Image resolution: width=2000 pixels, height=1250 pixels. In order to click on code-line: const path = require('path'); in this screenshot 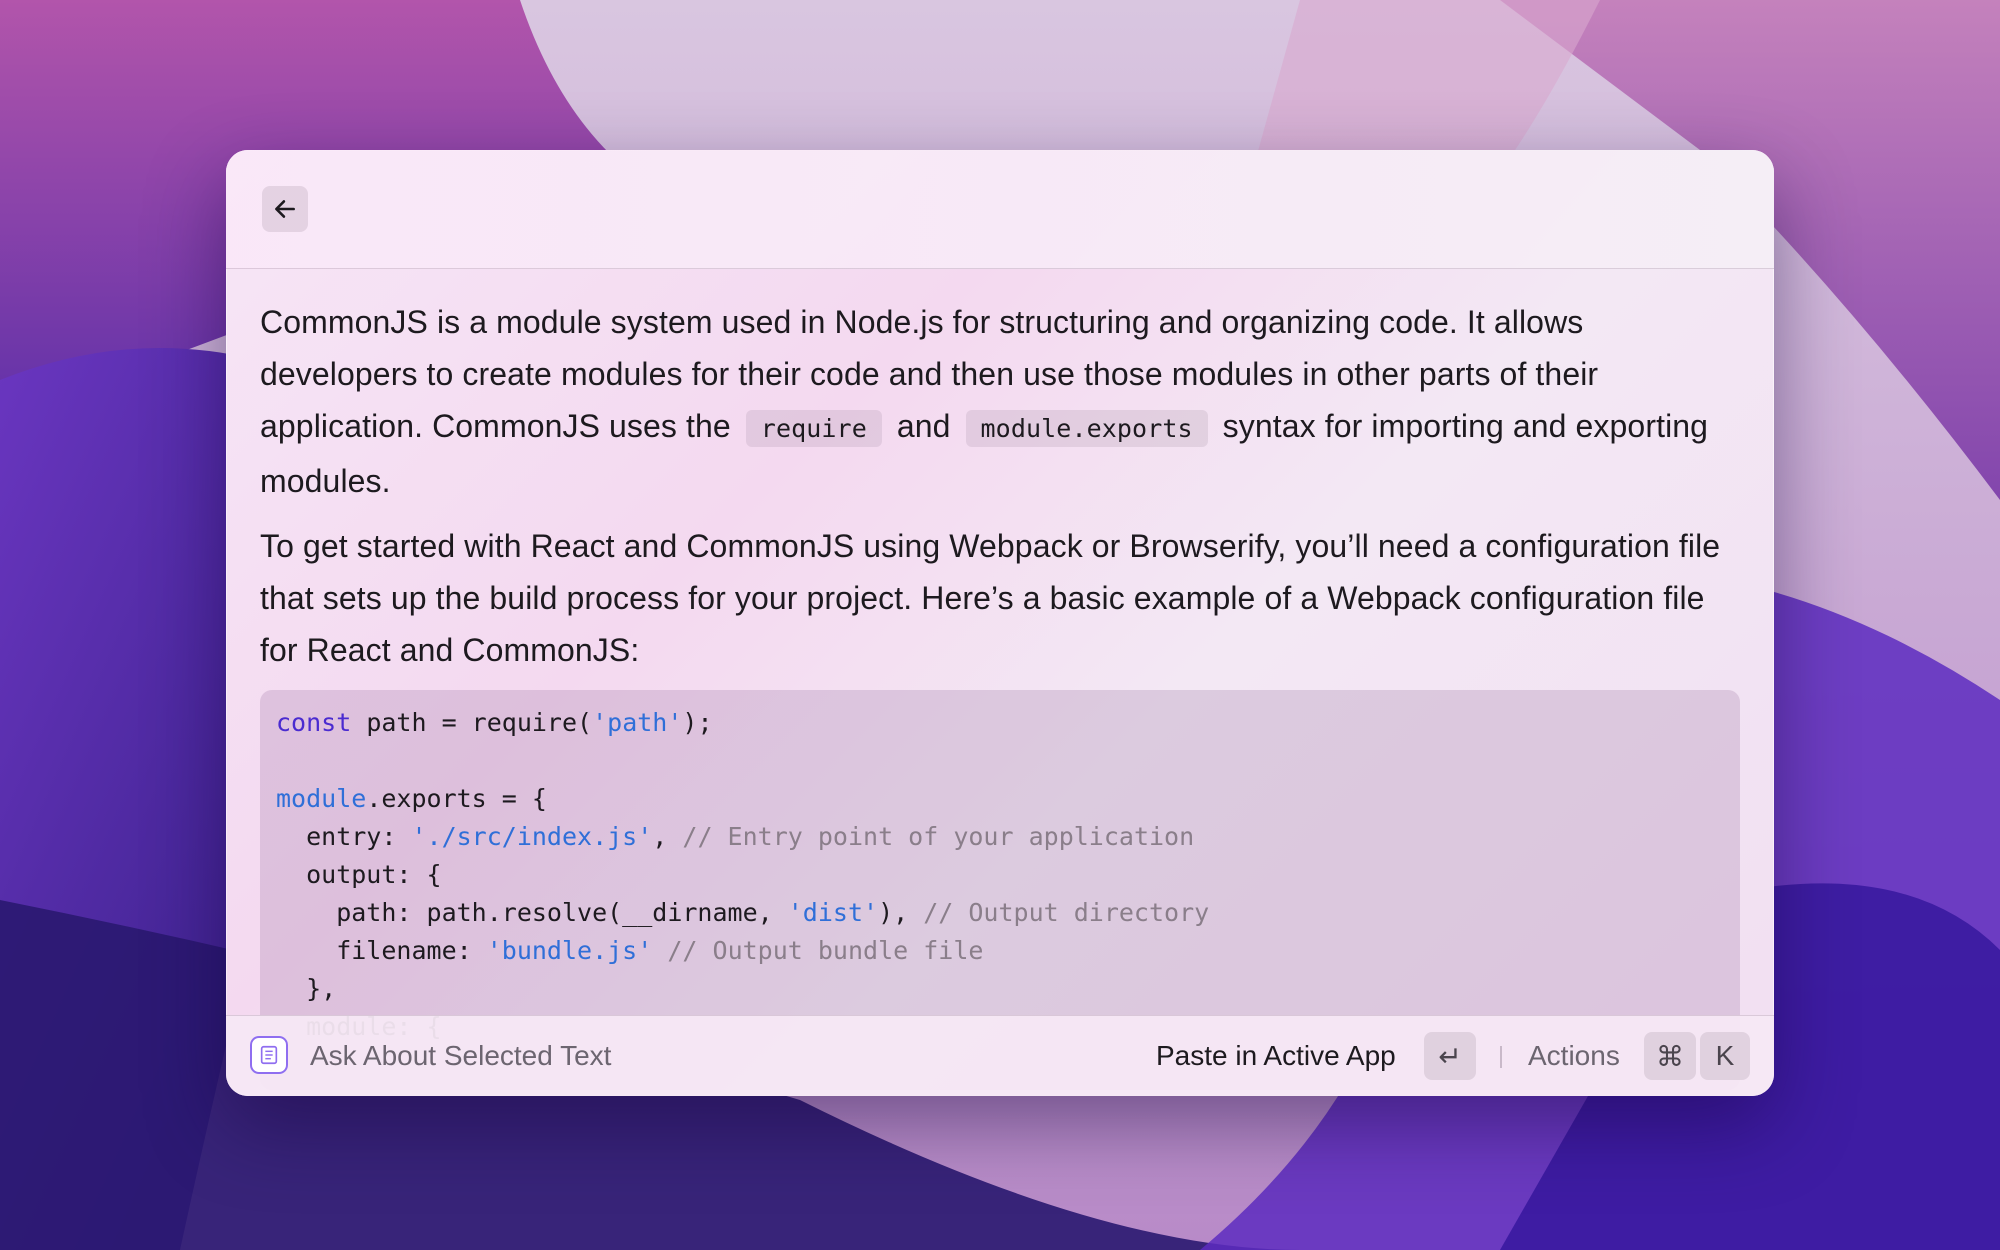, I will do `click(494, 722)`.